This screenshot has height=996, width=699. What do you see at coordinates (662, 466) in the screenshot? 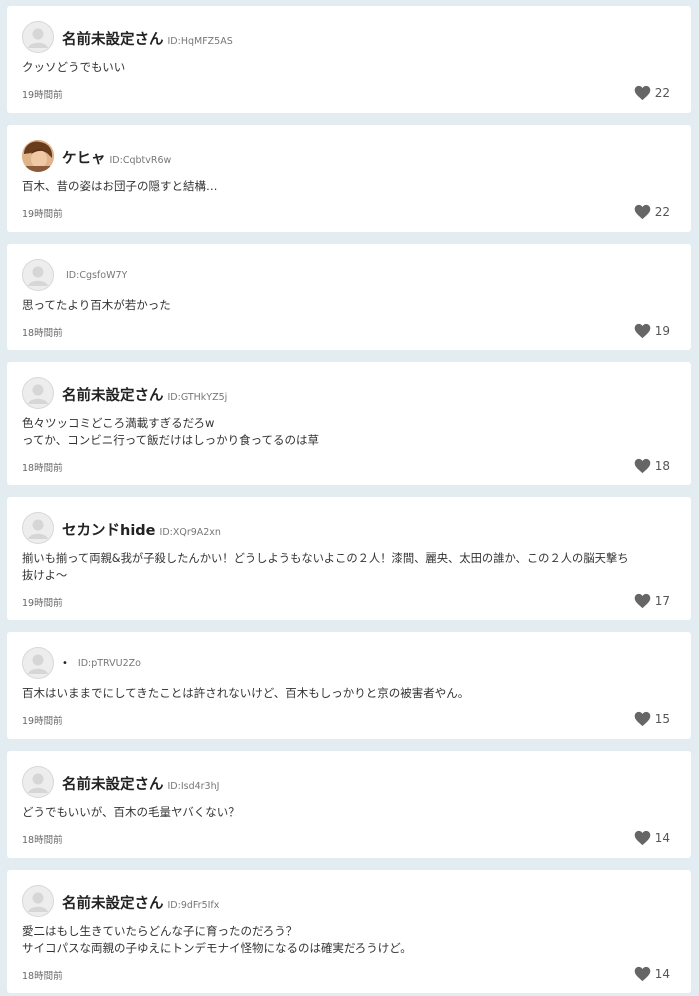
I see `like-count: 18` at bounding box center [662, 466].